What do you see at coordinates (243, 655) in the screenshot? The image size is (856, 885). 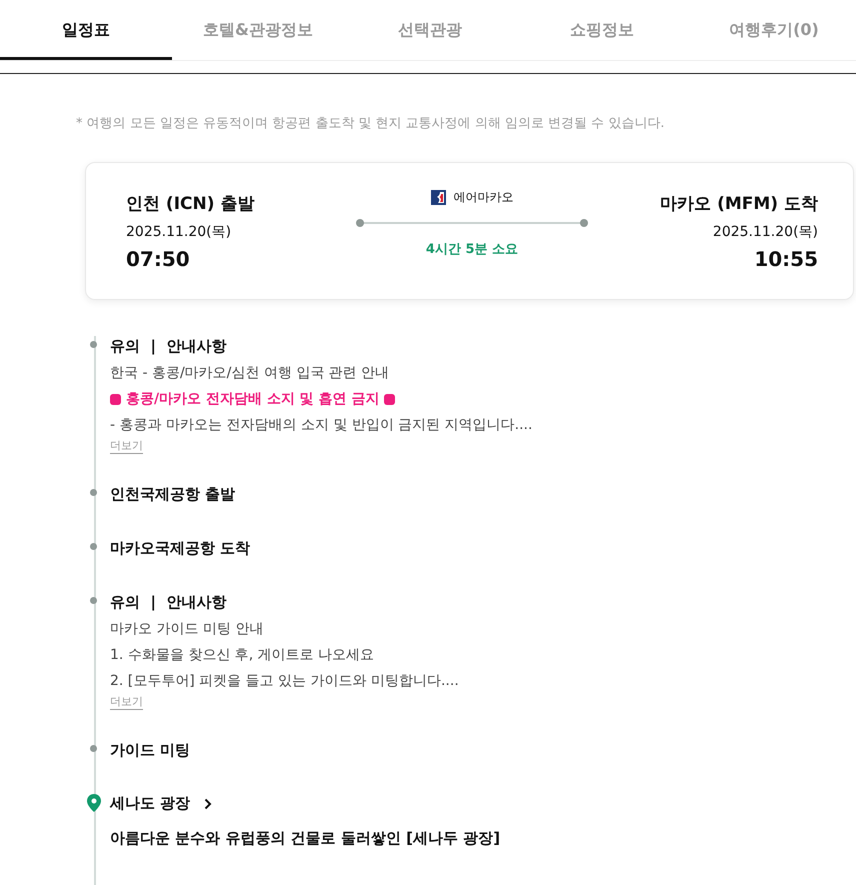 I see `notice-line: 1. 수화물을 찾으신 후, 게이트로 나오세요` at bounding box center [243, 655].